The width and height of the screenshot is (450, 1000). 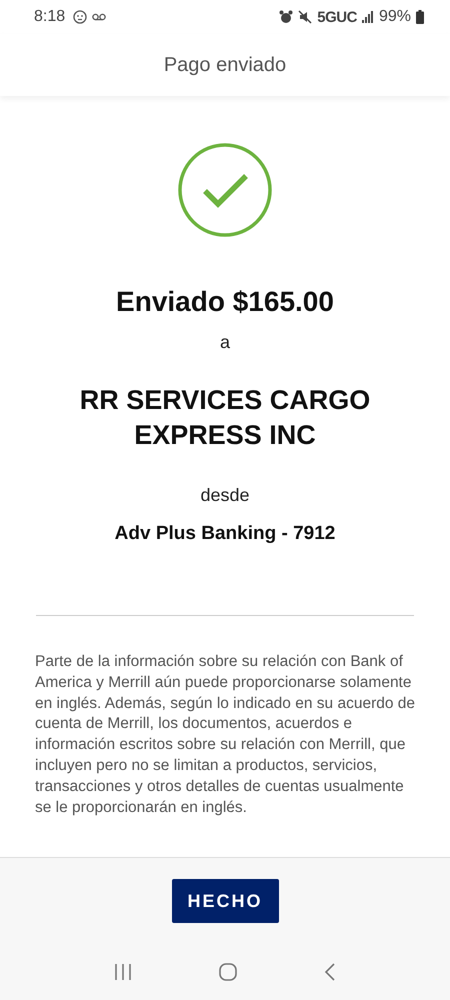 I want to click on home-icon, so click(x=228, y=972).